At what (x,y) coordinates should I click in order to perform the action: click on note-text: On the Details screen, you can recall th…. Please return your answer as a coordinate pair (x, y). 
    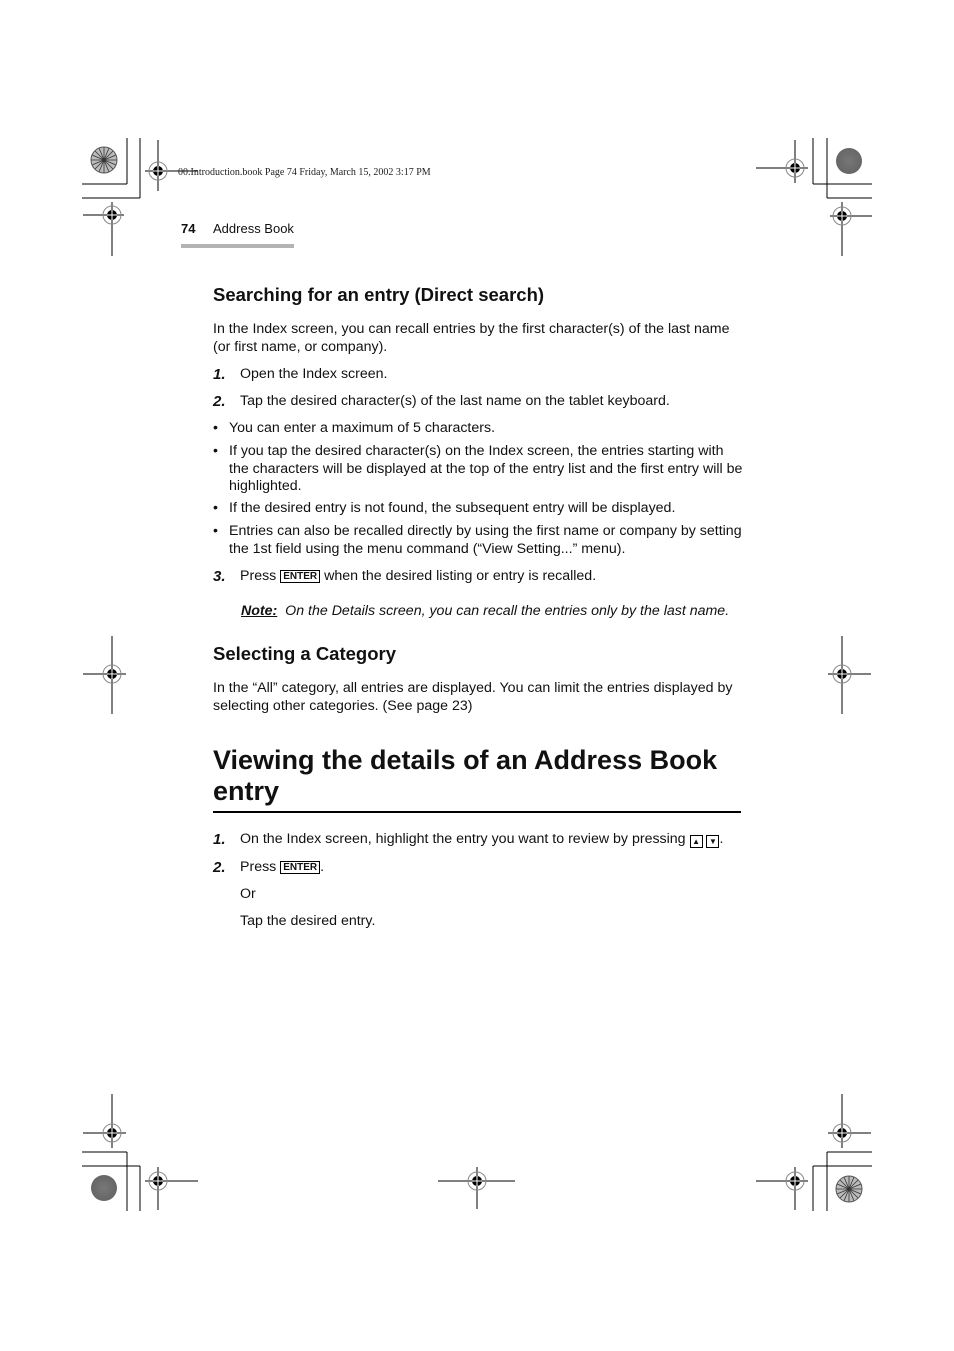
    Looking at the image, I should click on (507, 611).